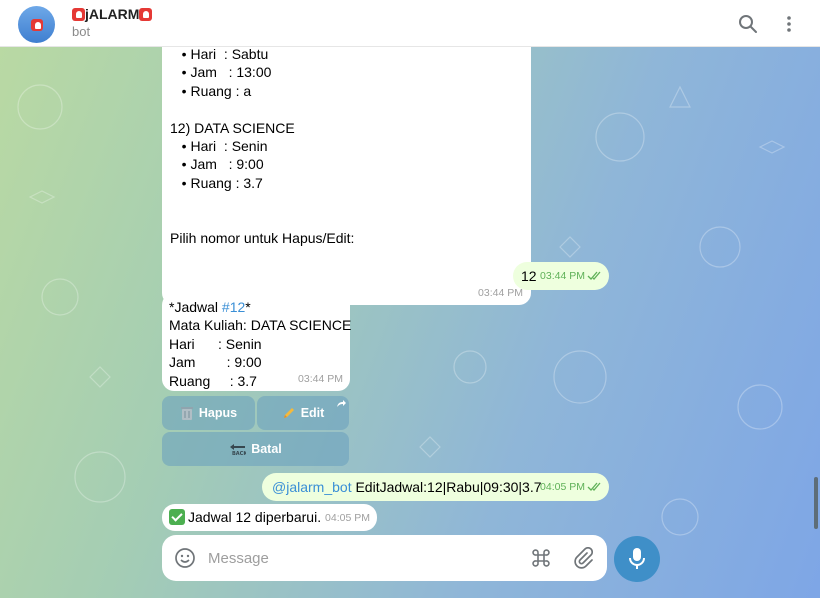  What do you see at coordinates (233, 307) in the screenshot?
I see `hashtag-link: #12` at bounding box center [233, 307].